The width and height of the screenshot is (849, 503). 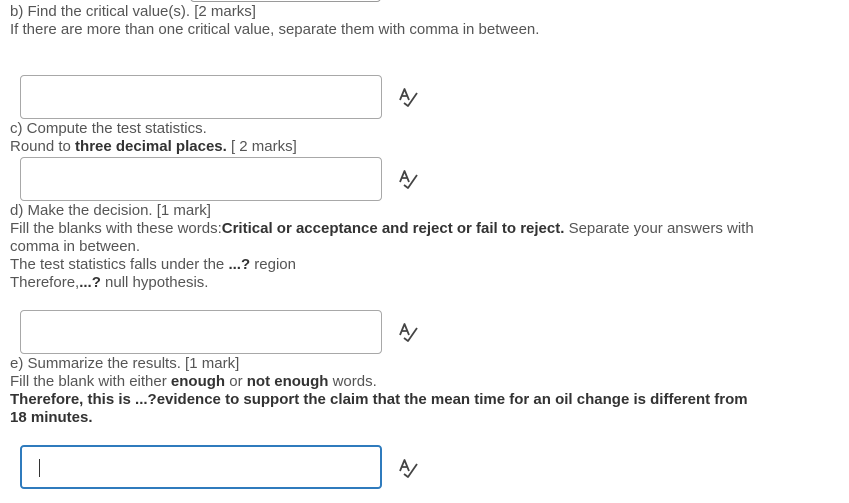 What do you see at coordinates (201, 97) in the screenshot?
I see `critical-value-answer-field` at bounding box center [201, 97].